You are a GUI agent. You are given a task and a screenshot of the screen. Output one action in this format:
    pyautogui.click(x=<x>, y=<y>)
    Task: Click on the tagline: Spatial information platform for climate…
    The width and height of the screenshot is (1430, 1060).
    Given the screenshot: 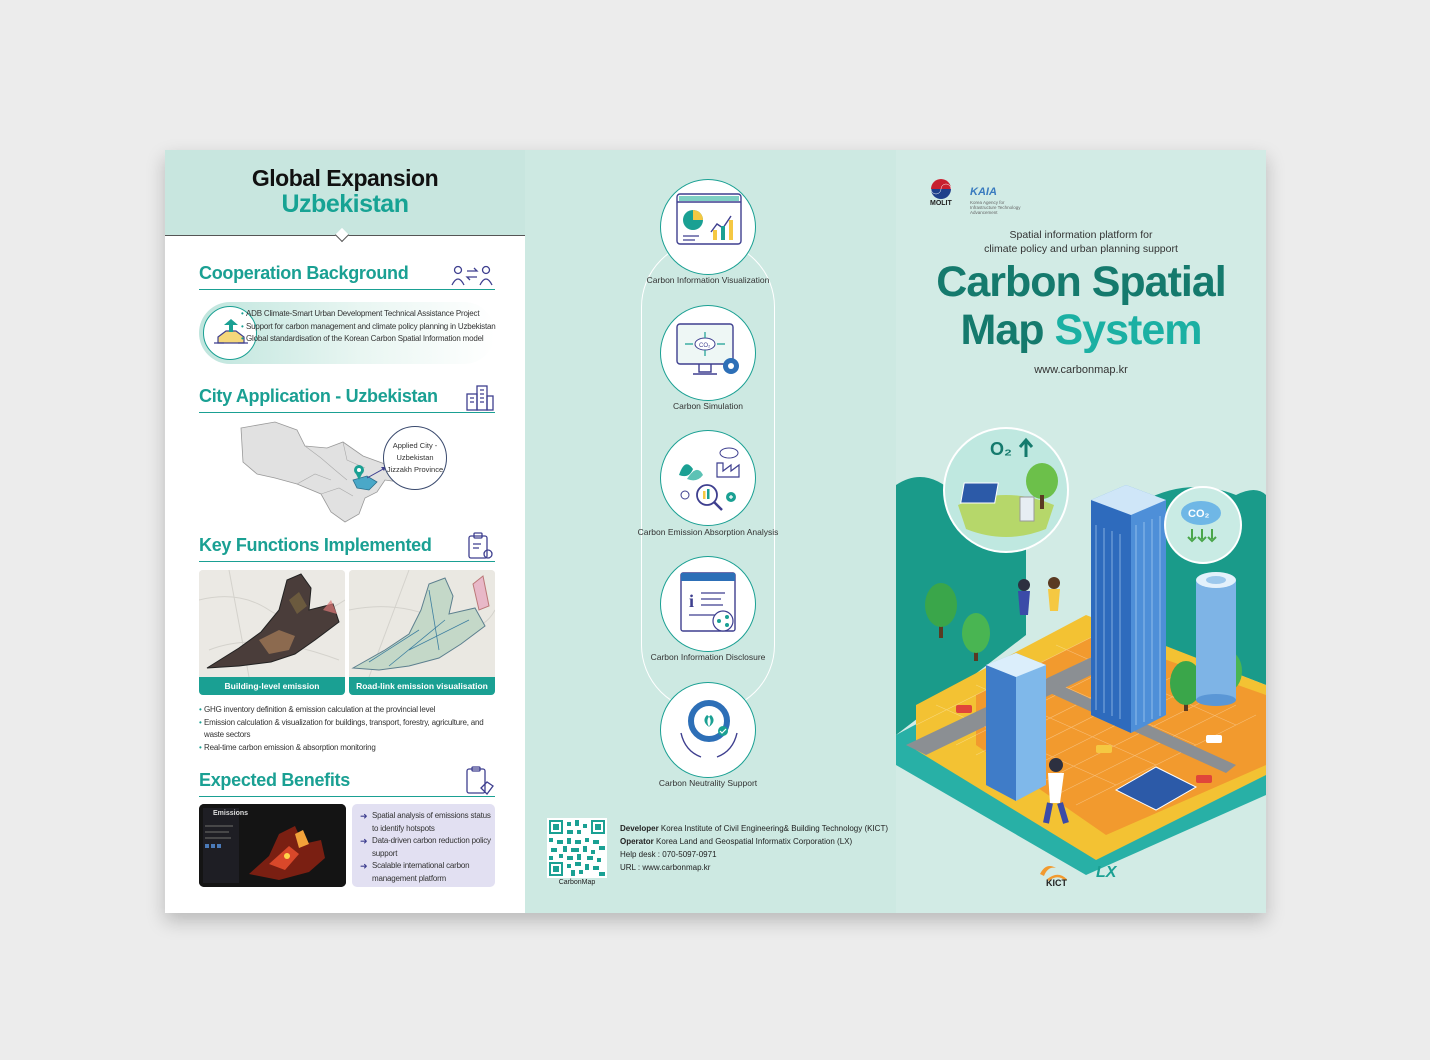 What is the action you would take?
    pyautogui.click(x=1081, y=242)
    